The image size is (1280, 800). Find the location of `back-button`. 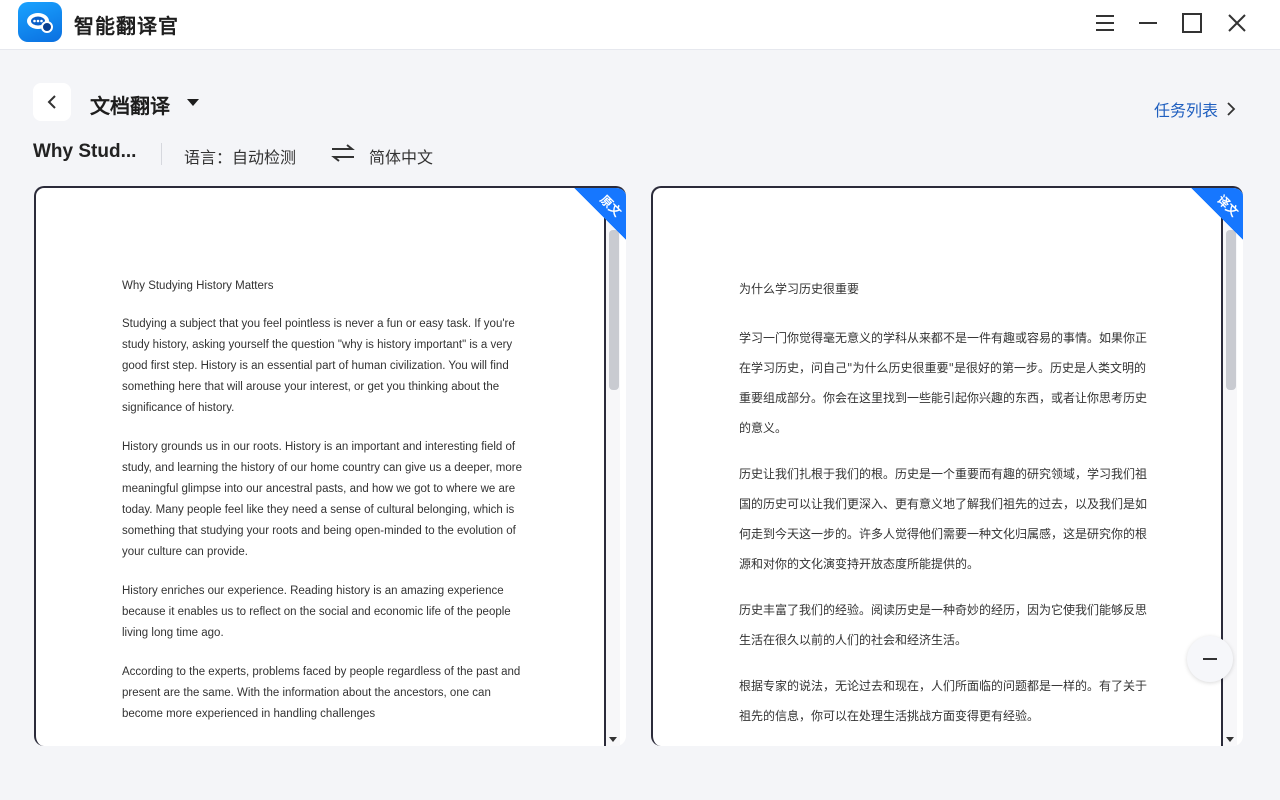

back-button is located at coordinates (52, 102).